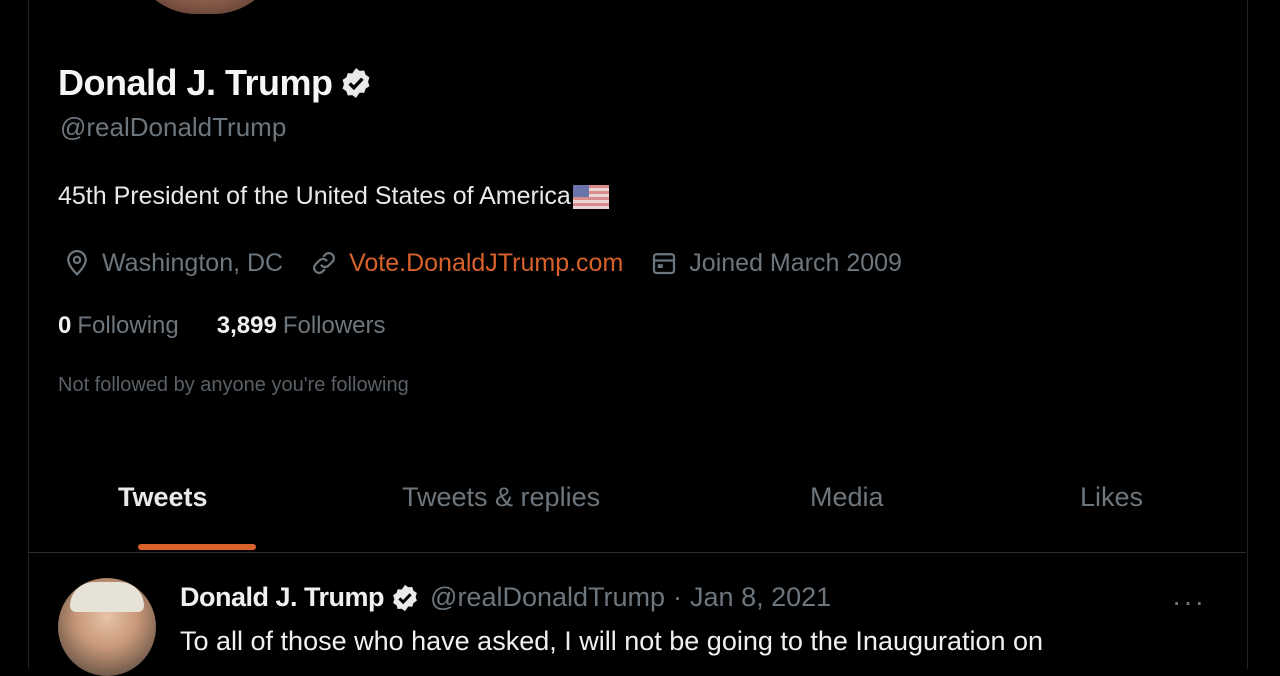  I want to click on profile-name-row: Donald J. Trump, so click(215, 83).